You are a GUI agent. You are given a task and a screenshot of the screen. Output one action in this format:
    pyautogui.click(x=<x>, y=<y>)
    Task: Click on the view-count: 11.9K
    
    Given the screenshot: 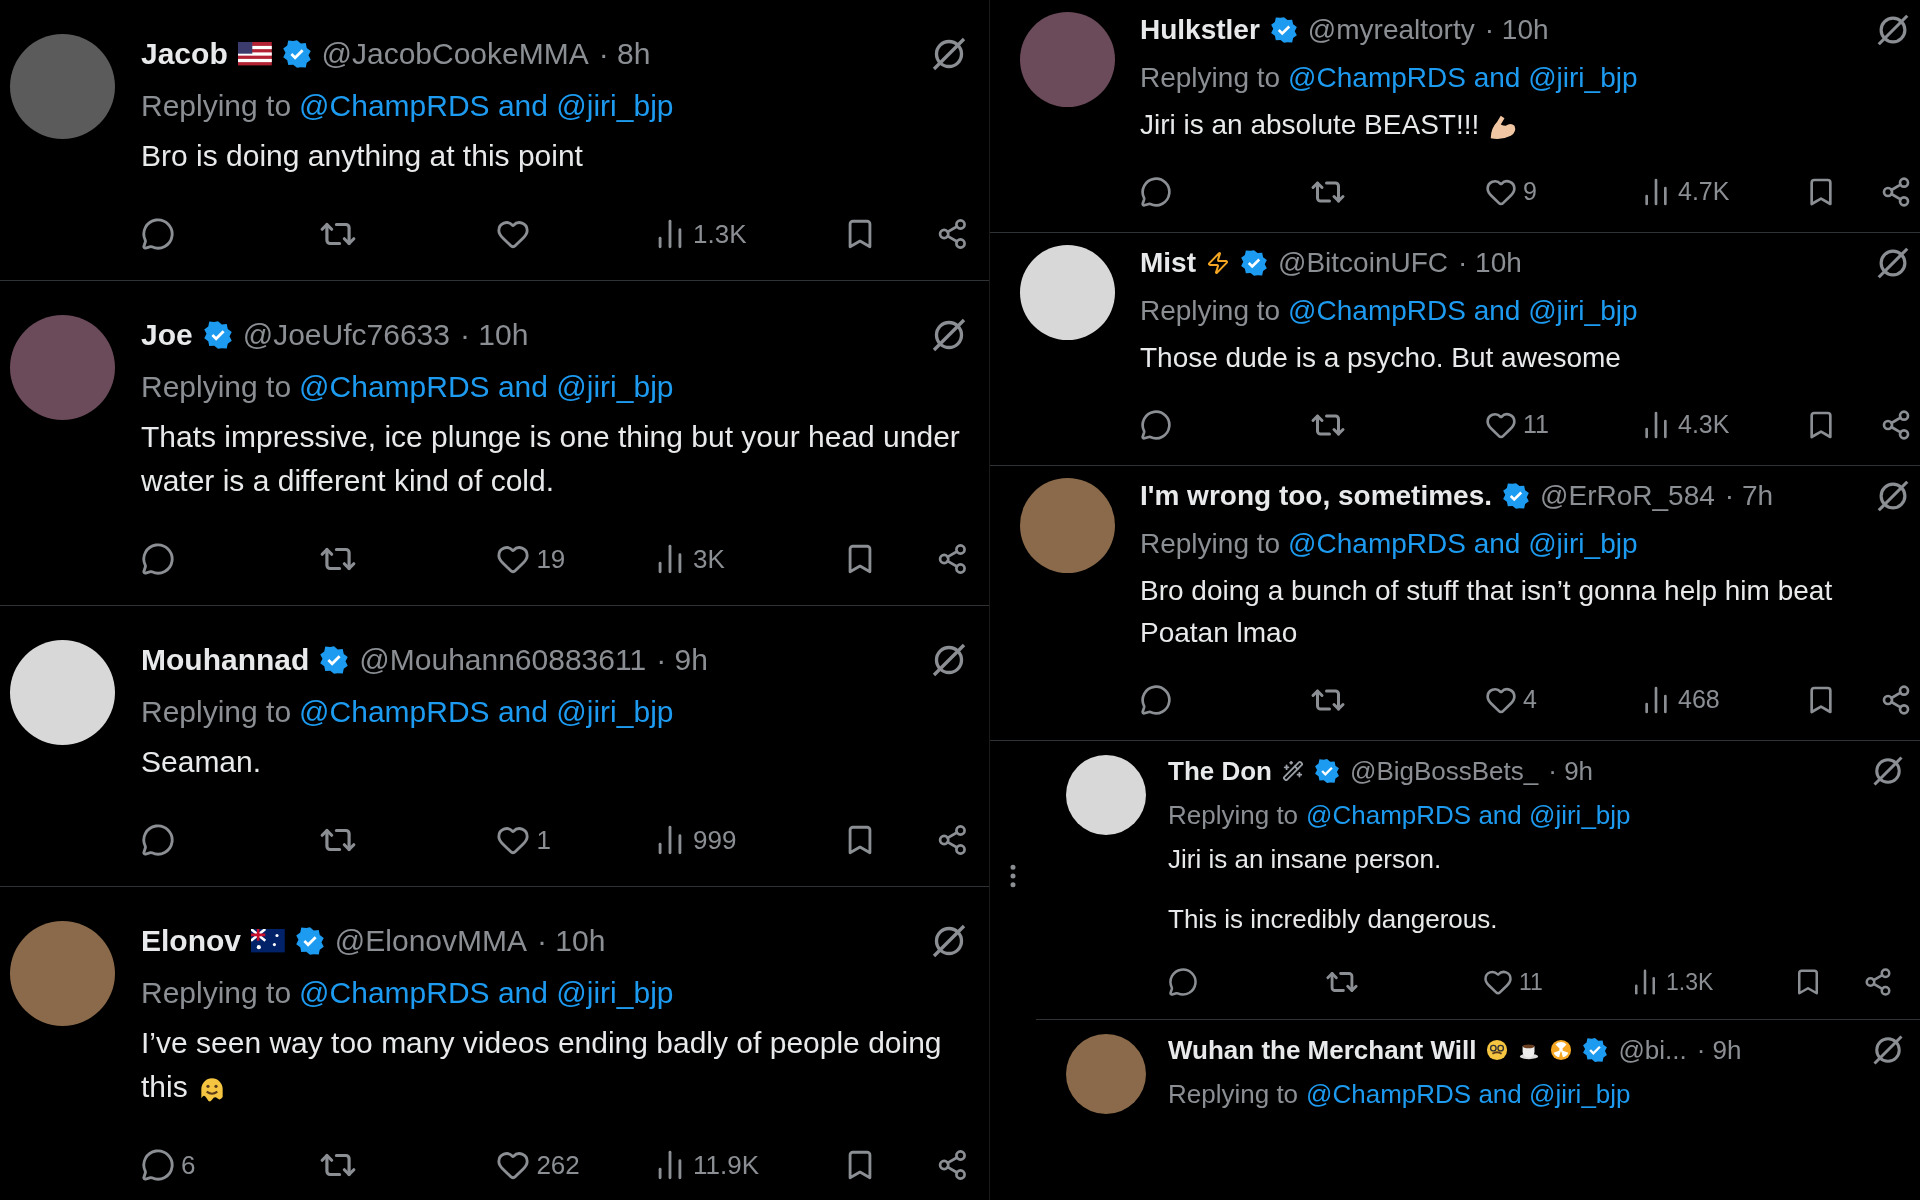 What is the action you would take?
    pyautogui.click(x=726, y=1165)
    